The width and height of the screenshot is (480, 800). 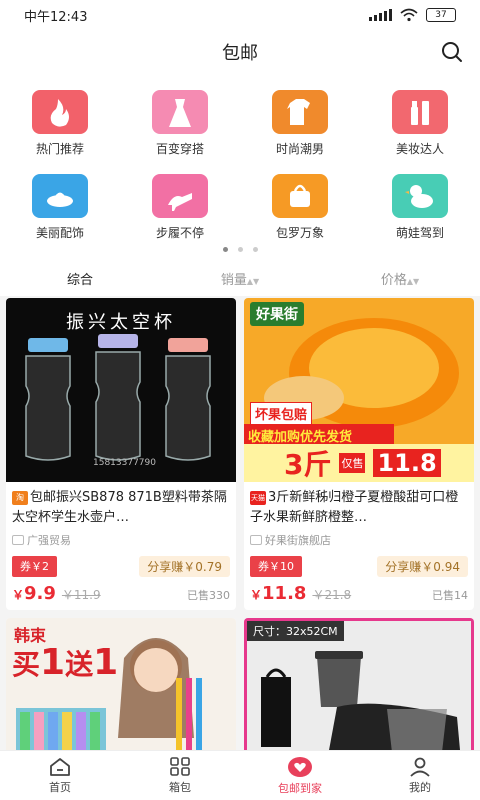 I want to click on grid-icon, so click(x=180, y=766).